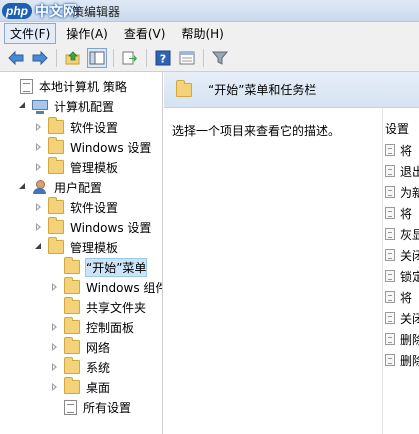 This screenshot has width=419, height=434. Describe the element at coordinates (397, 128) in the screenshot. I see `settings-column-header: 设置` at that location.